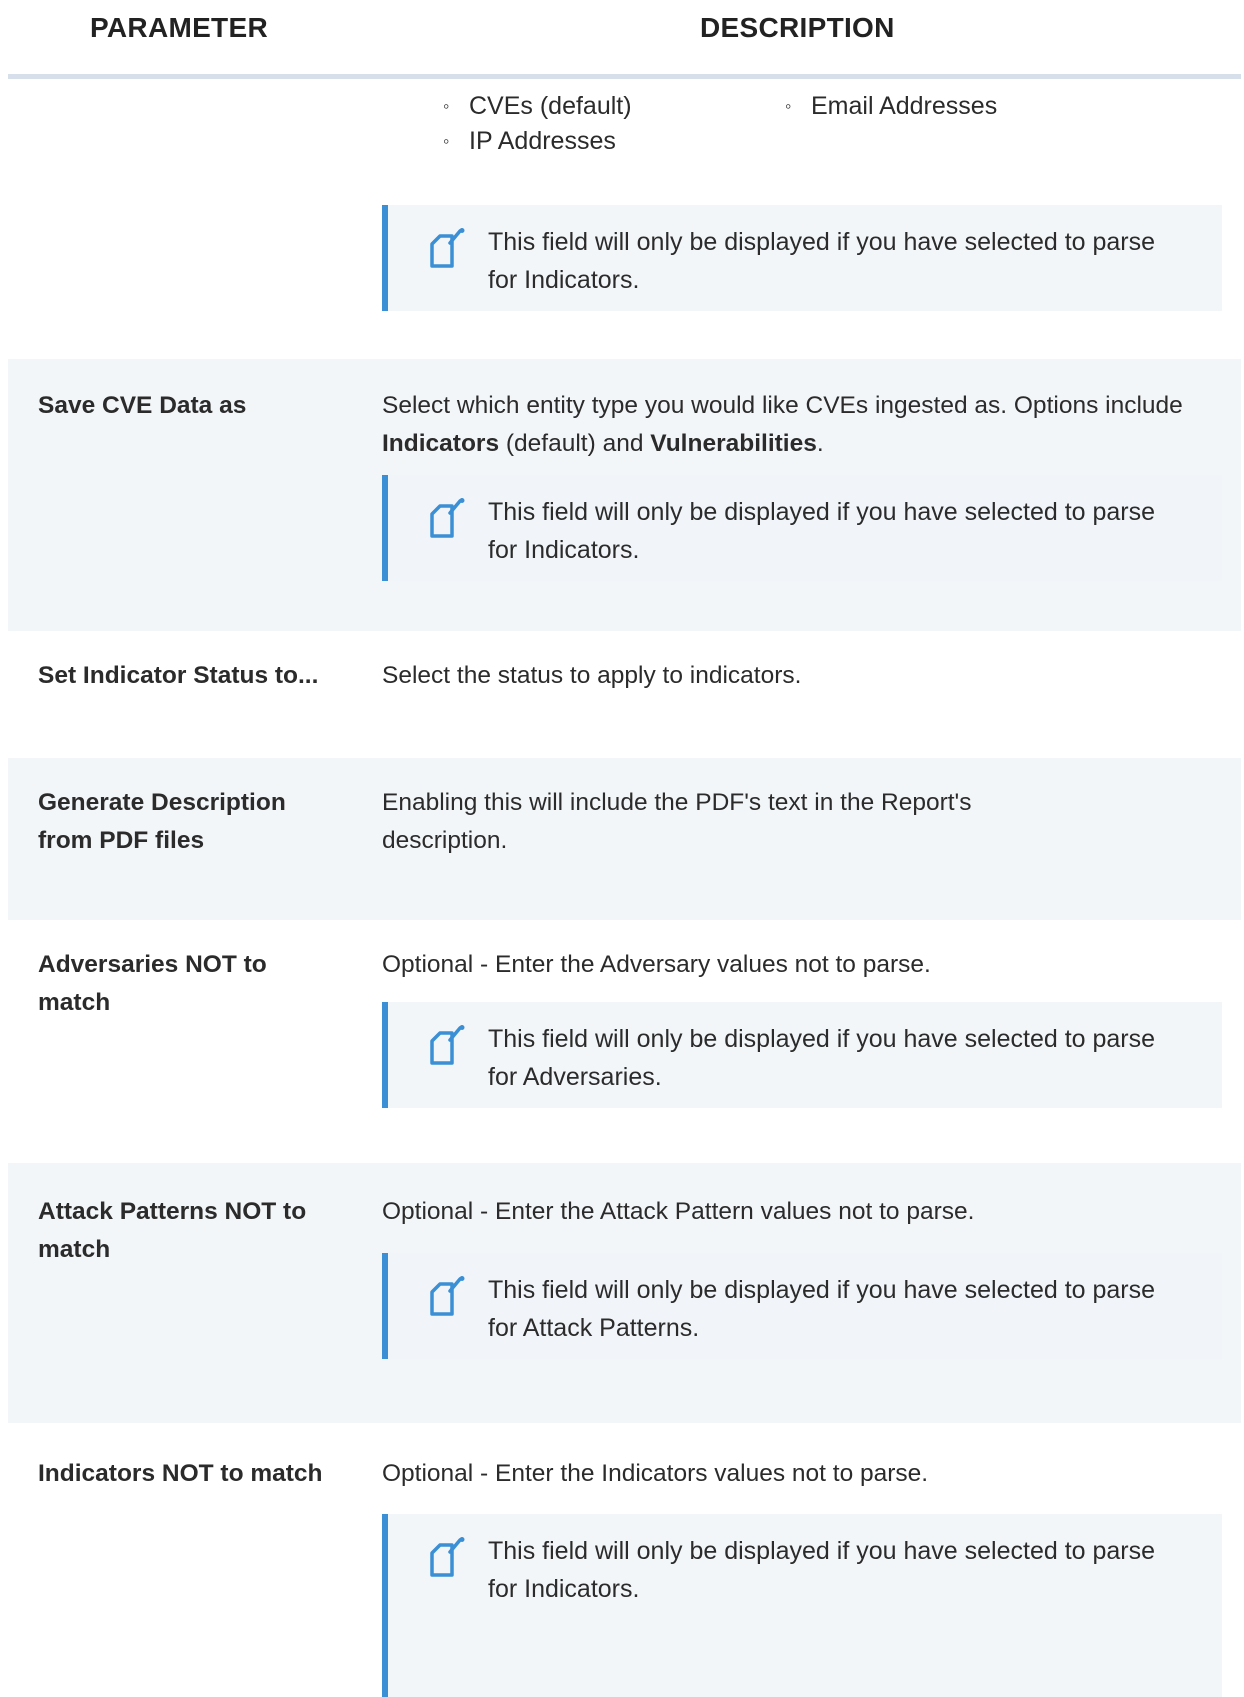 The image size is (1244, 1697). Describe the element at coordinates (441, 443) in the screenshot. I see `option-indicators: Indicators` at that location.